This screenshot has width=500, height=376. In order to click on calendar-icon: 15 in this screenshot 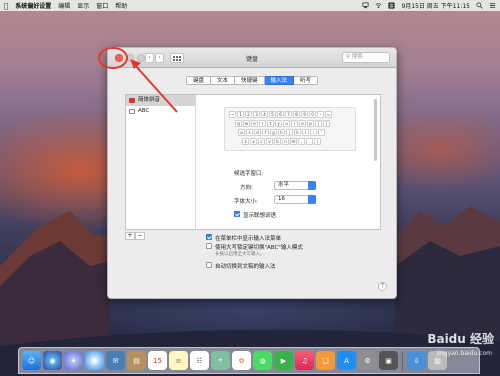, I will do `click(157, 360)`.